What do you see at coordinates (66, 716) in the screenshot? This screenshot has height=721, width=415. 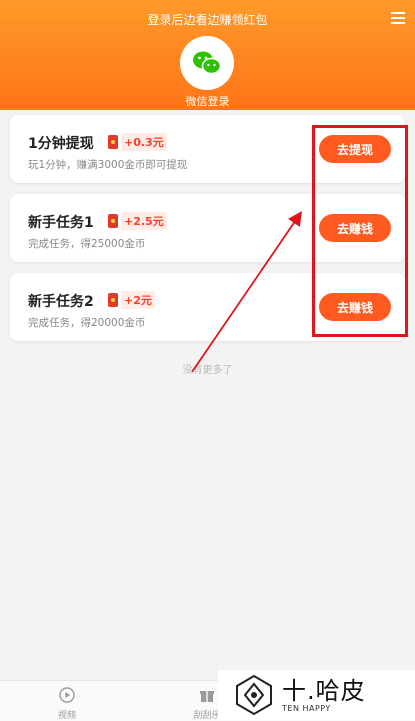 I see `nav-label: 视频` at bounding box center [66, 716].